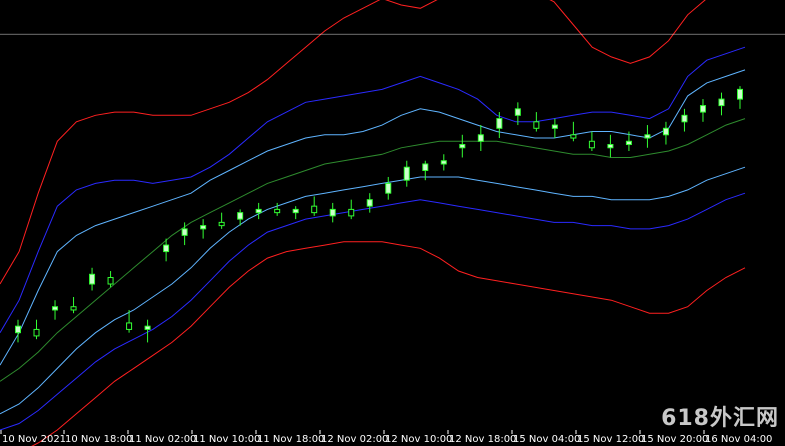 Image resolution: width=785 pixels, height=446 pixels. What do you see at coordinates (738, 439) in the screenshot?
I see `x-tick-label: 16 Nov 04:00` at bounding box center [738, 439].